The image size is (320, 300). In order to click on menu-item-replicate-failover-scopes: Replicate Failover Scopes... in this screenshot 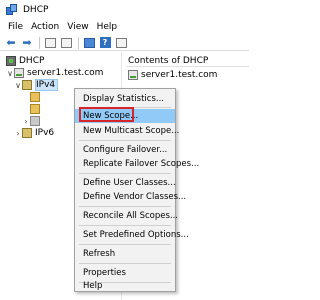, I will do `click(137, 164)`.